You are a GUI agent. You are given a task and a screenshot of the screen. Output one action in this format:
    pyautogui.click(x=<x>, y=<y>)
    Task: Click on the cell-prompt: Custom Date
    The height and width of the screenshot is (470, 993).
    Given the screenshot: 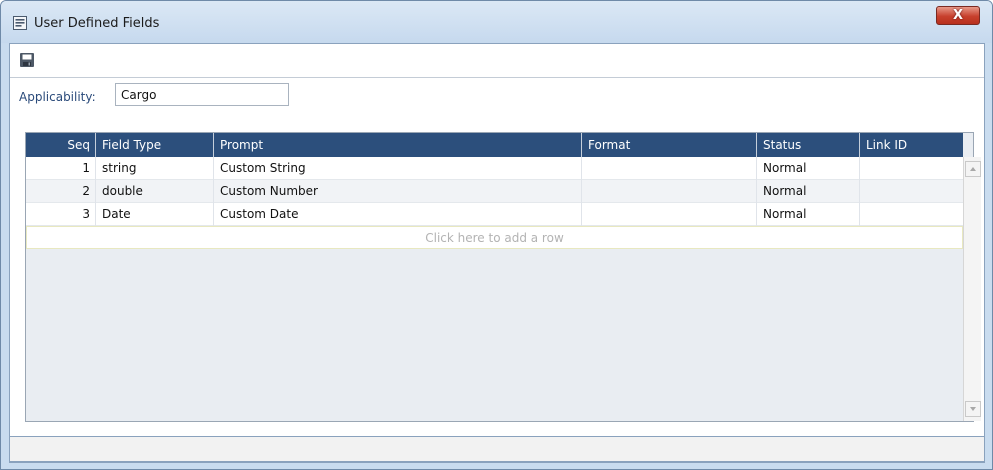 What is the action you would take?
    pyautogui.click(x=398, y=214)
    